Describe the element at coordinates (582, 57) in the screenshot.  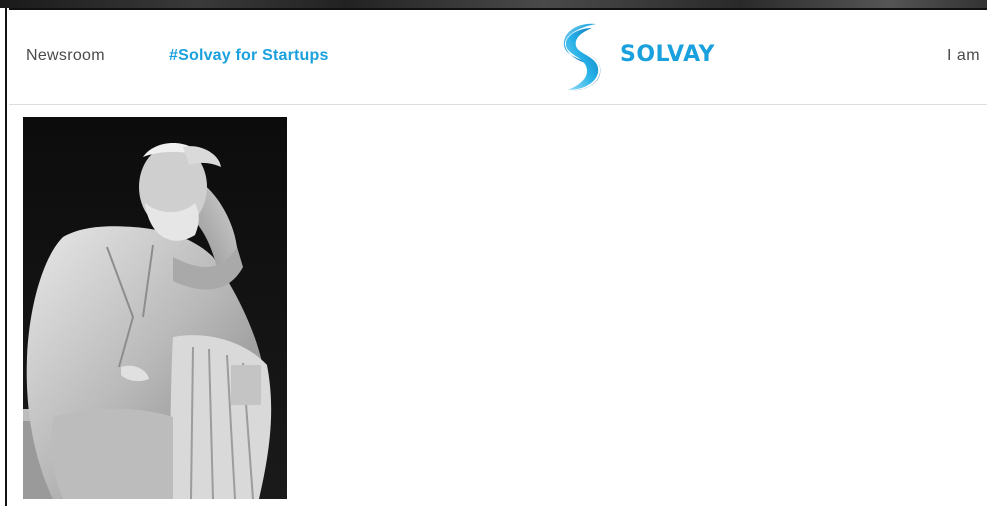
I see `solvay-s-logo-icon` at that location.